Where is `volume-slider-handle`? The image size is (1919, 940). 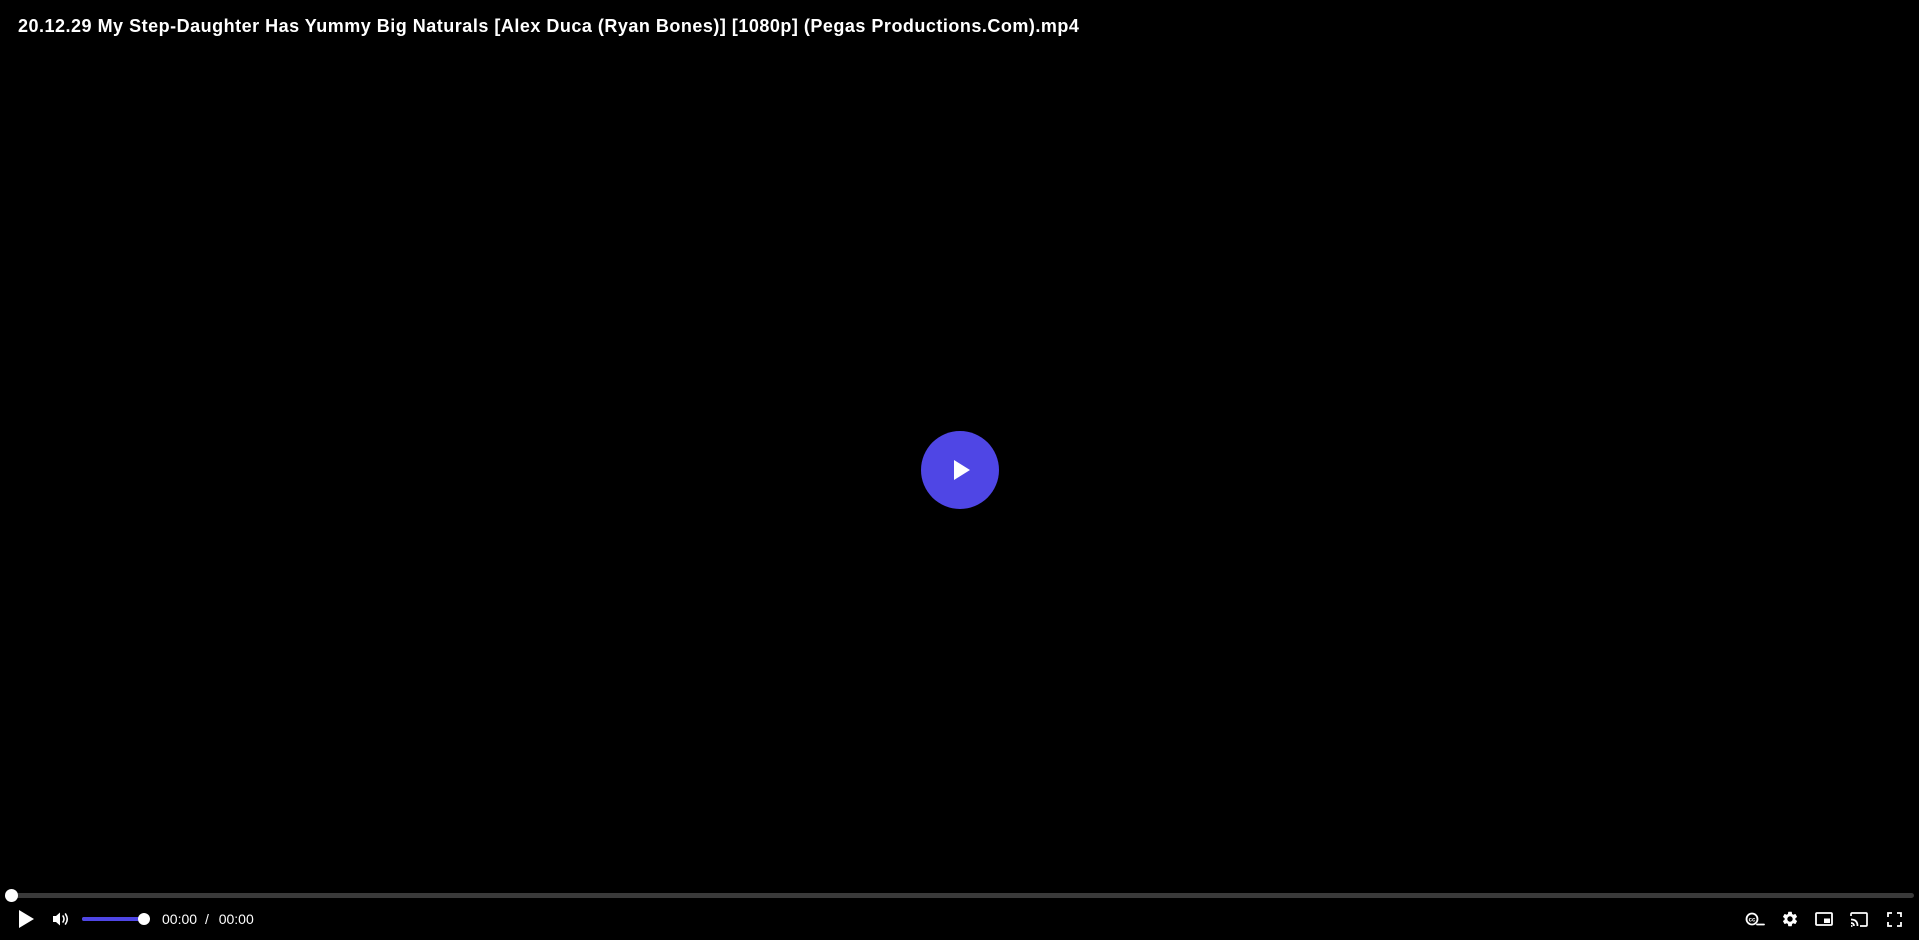
volume-slider-handle is located at coordinates (144, 919).